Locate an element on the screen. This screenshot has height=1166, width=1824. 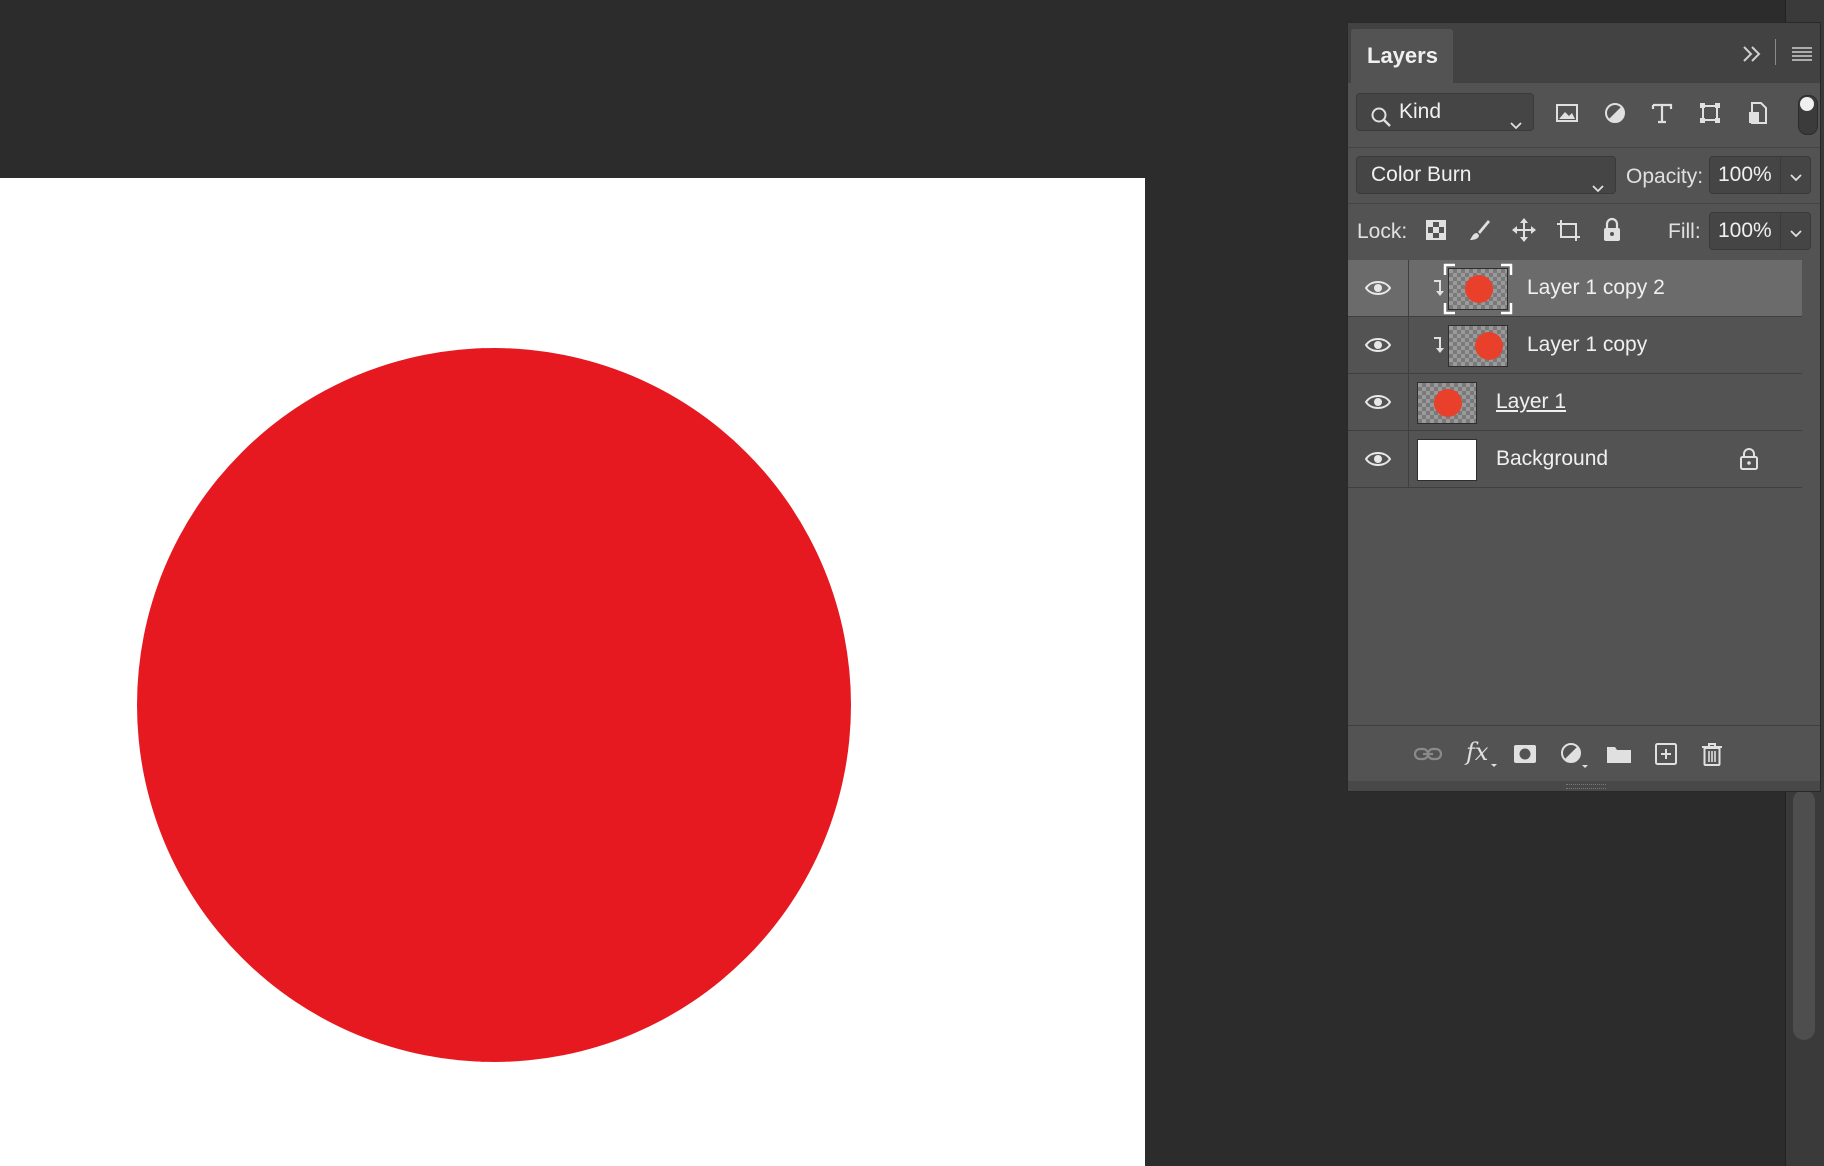
adjustment-layer-icon is located at coordinates (1573, 754).